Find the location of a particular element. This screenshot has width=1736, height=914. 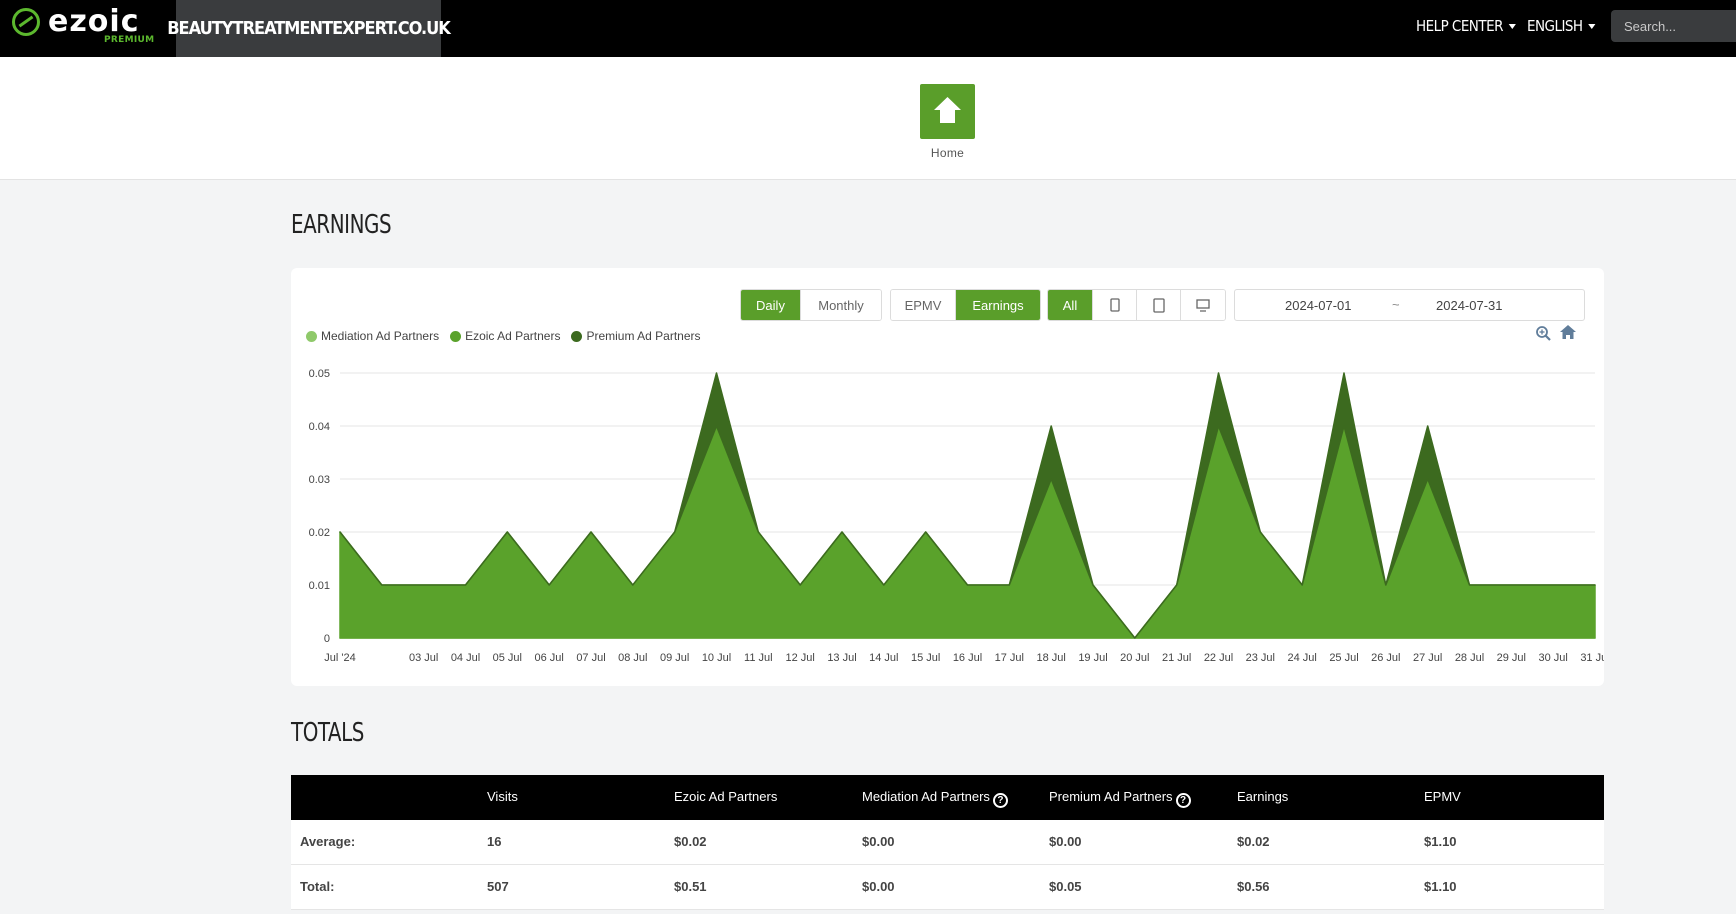

ezoic-logo: ezoic PREMIUM is located at coordinates (87, 27).